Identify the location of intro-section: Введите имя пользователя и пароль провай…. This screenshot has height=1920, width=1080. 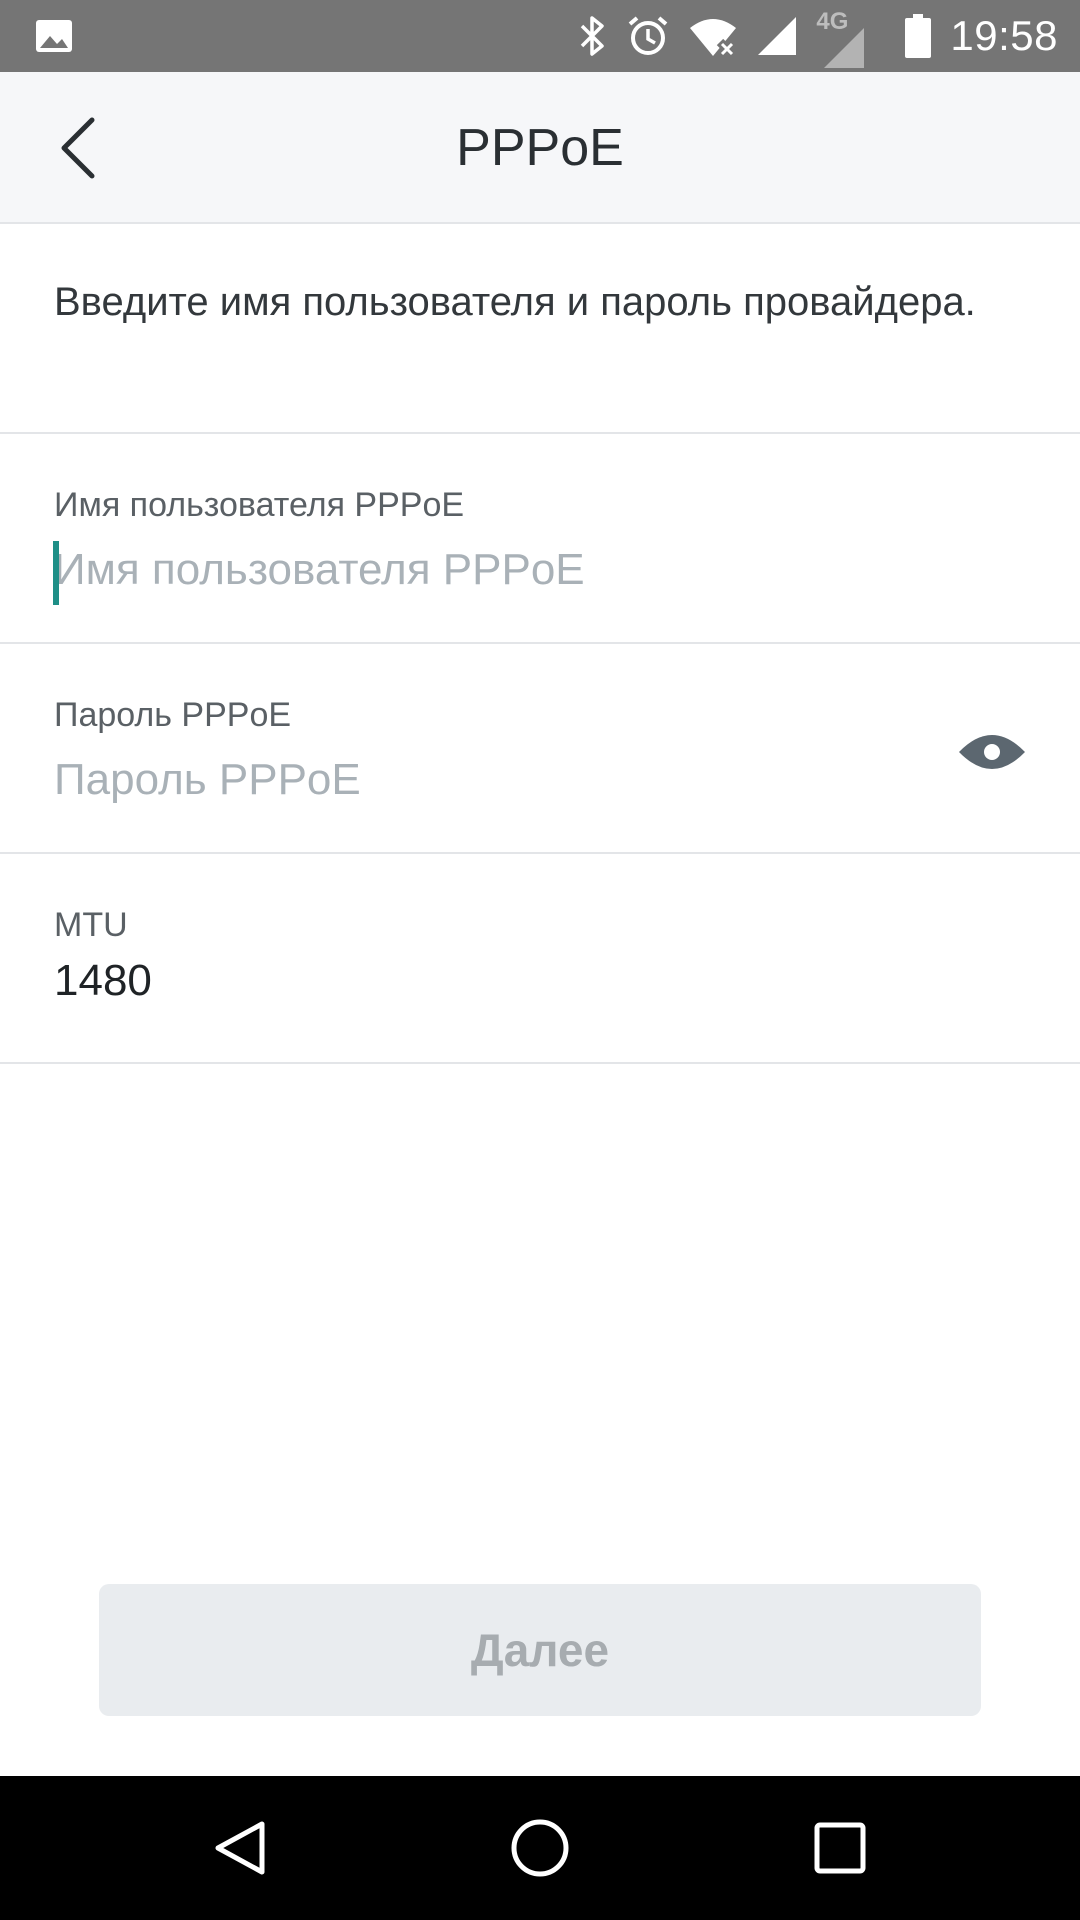
(540, 329).